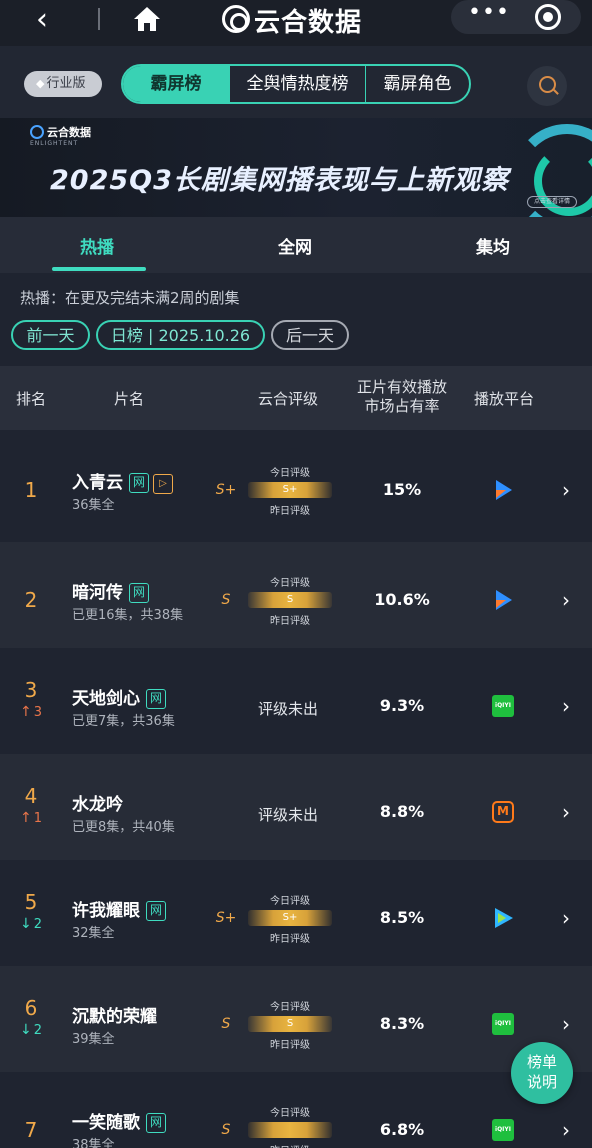 Image resolution: width=592 pixels, height=1148 pixels. I want to click on segment-dominance-roles: 霸屏角色, so click(417, 84).